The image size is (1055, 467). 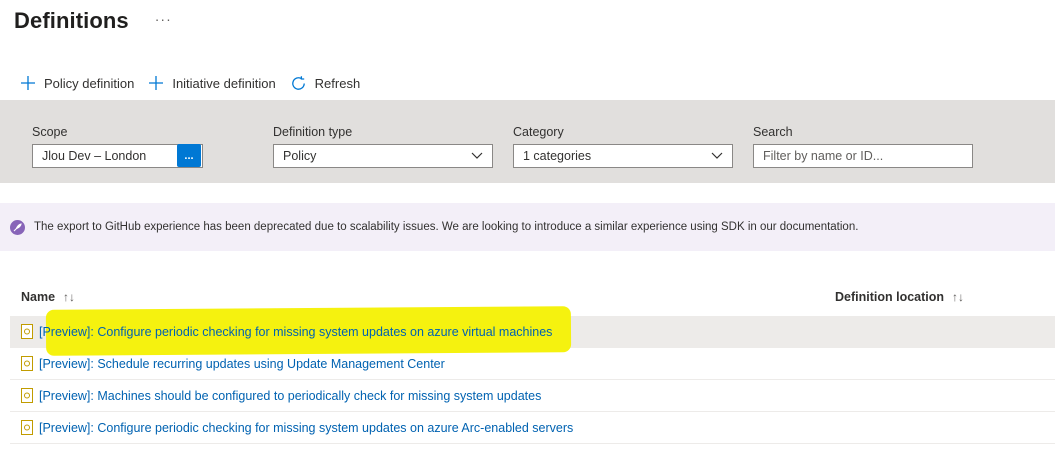 I want to click on add-policy-definition-label: Policy definition, so click(x=89, y=83).